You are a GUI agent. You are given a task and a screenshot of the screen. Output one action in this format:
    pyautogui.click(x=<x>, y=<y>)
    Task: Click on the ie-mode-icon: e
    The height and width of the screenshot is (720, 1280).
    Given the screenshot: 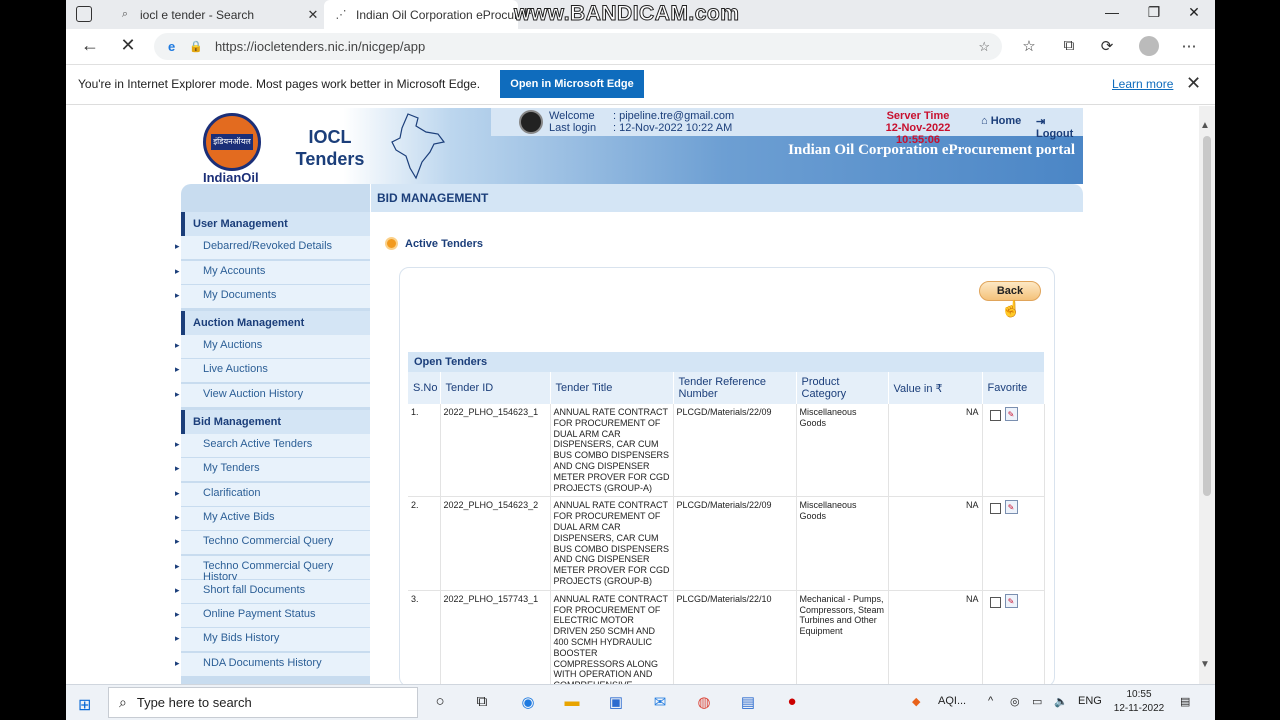 What is the action you would take?
    pyautogui.click(x=171, y=46)
    